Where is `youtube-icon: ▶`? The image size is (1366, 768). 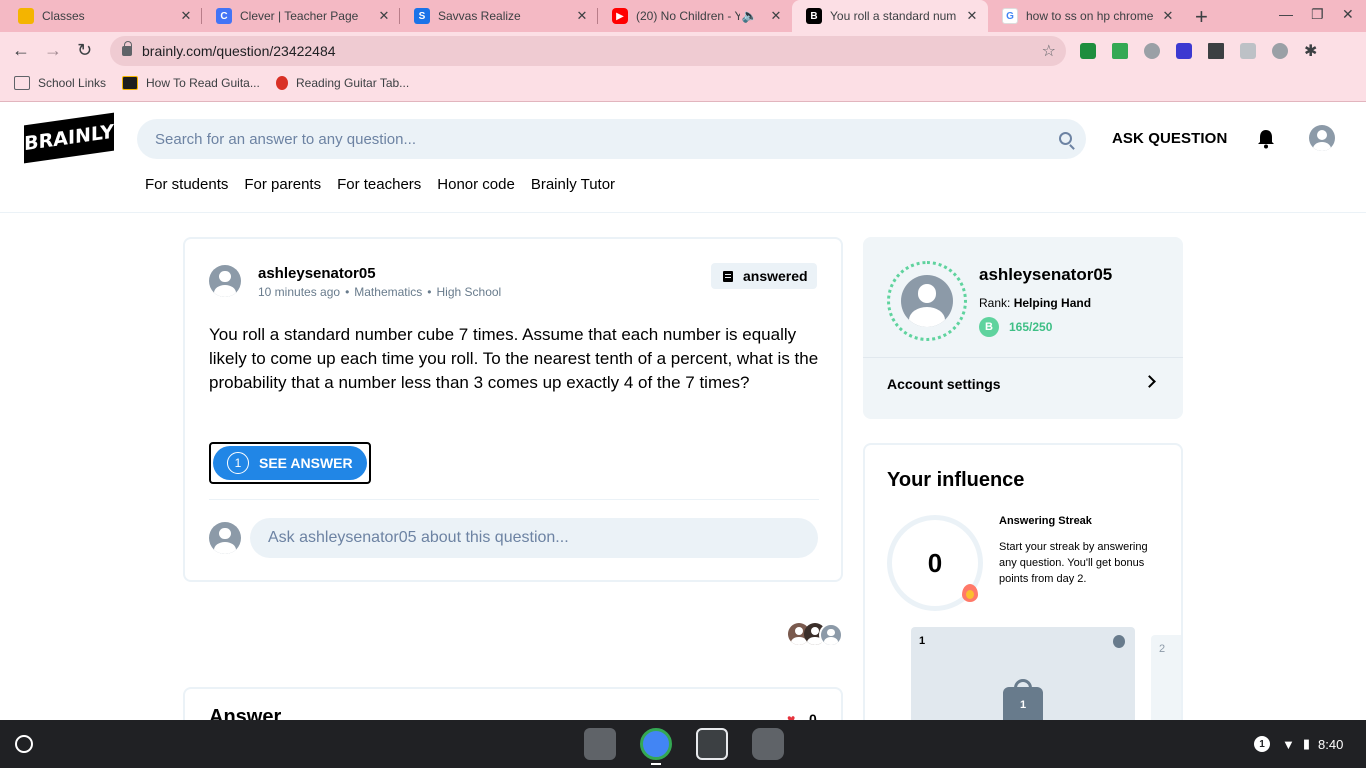 youtube-icon: ▶ is located at coordinates (620, 16).